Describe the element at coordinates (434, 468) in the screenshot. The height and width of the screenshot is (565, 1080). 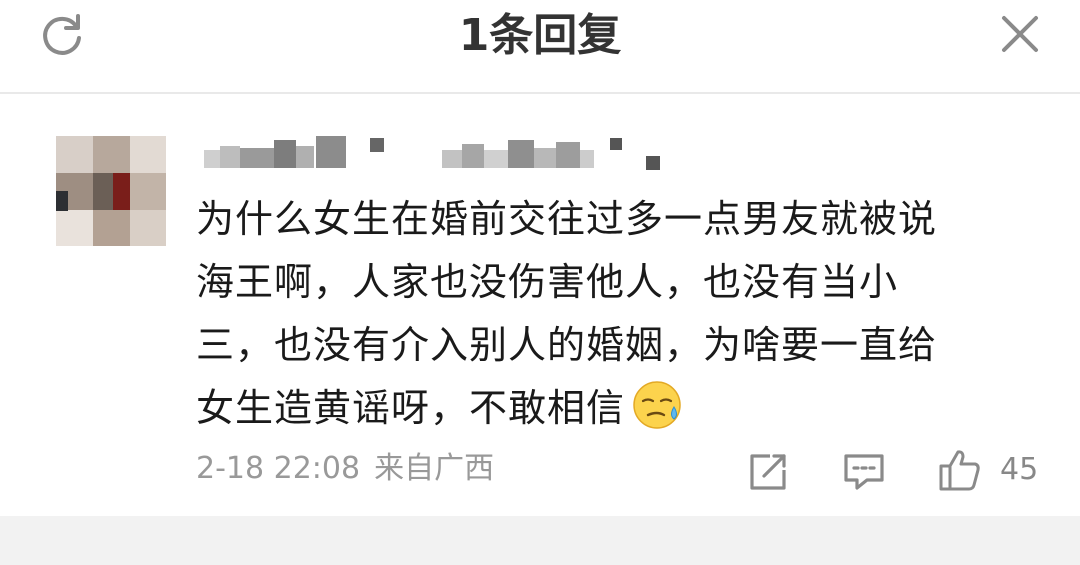
I see `comment-location: 来自广西` at that location.